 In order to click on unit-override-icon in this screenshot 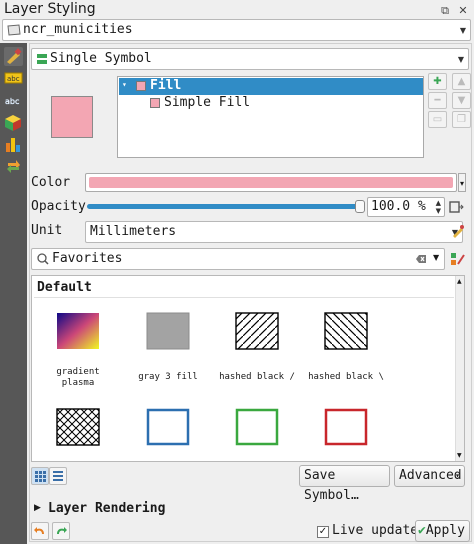, I will do `click(458, 231)`.